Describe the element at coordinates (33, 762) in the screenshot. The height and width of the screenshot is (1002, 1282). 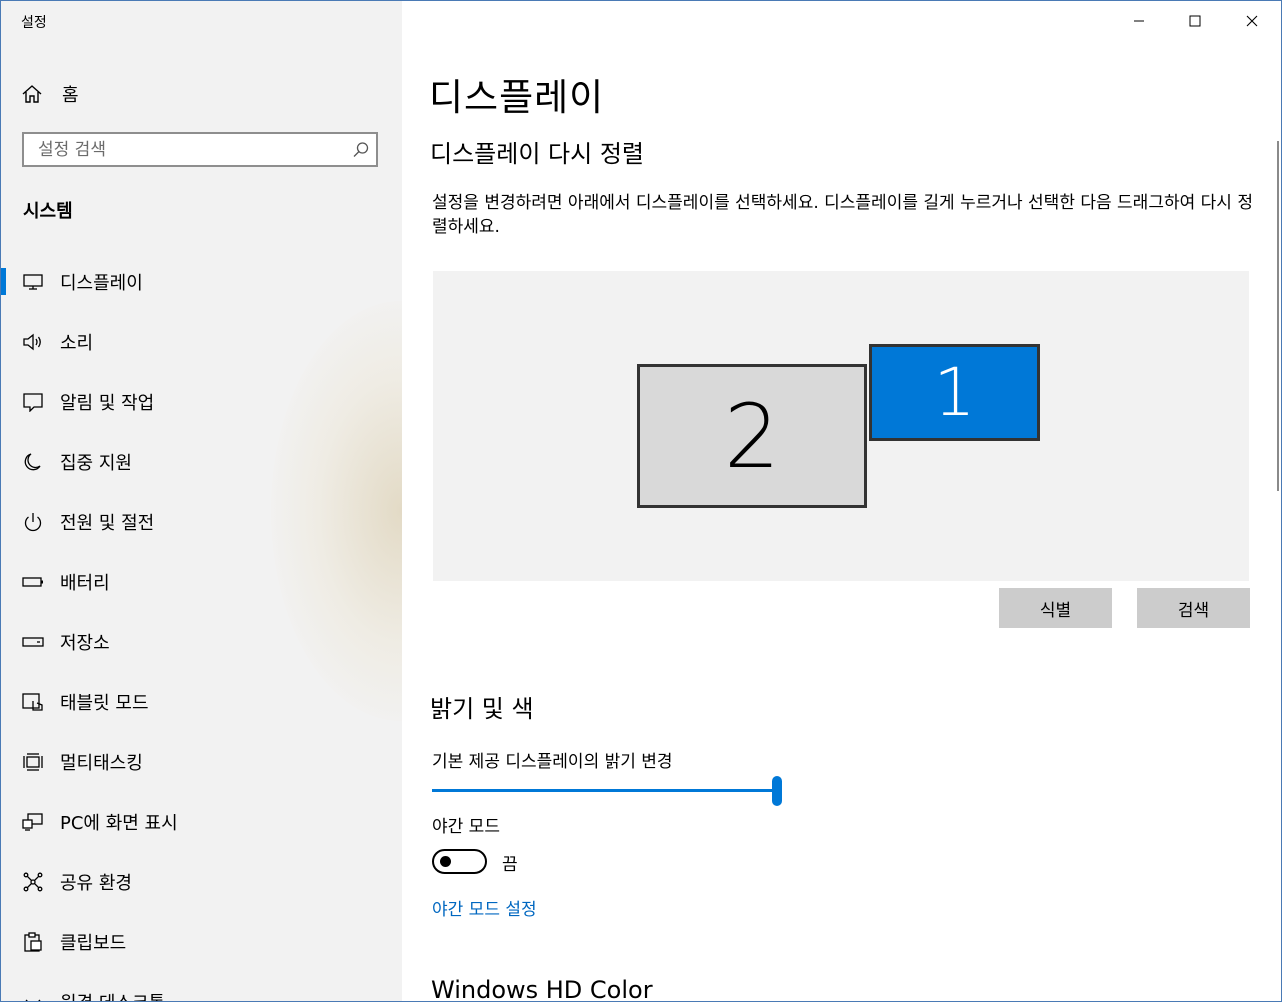
I see `multitask-icon` at that location.